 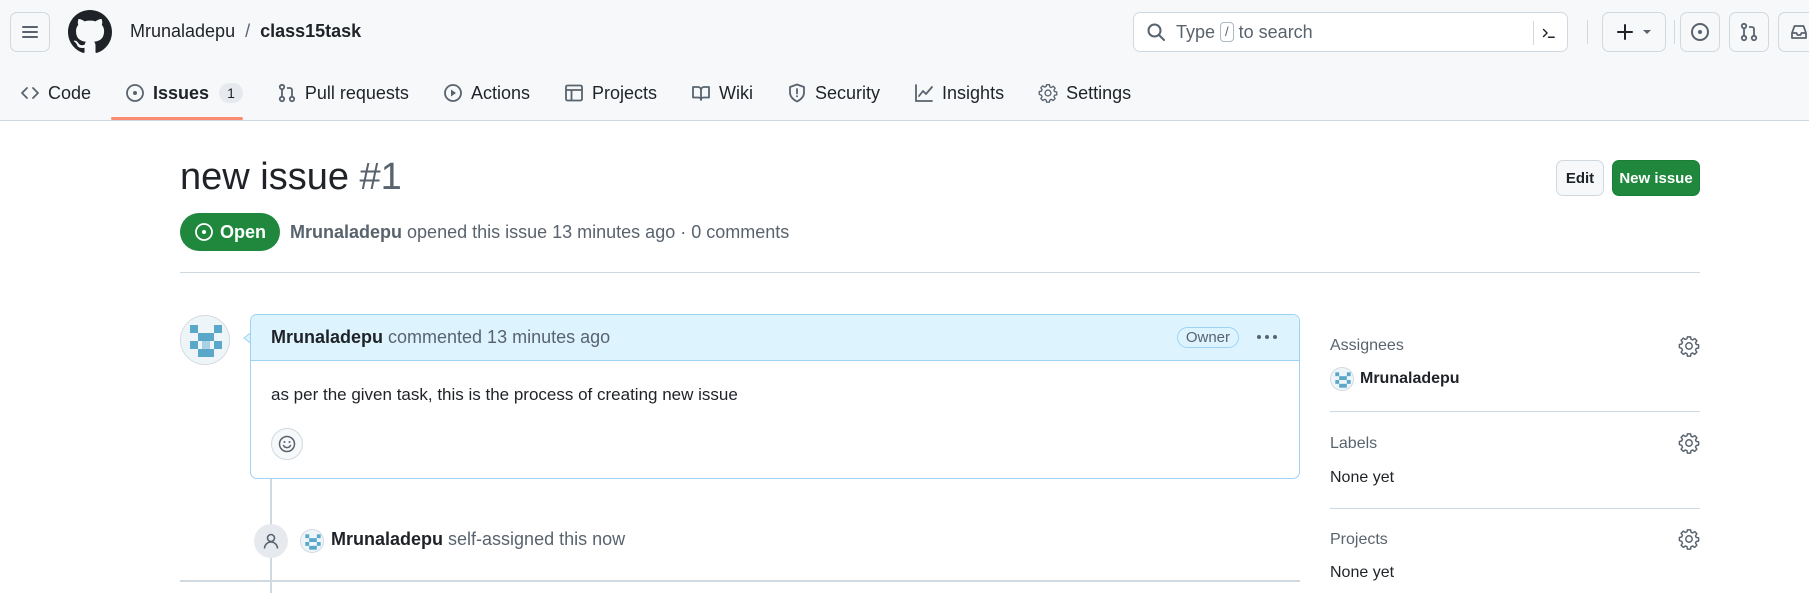 I want to click on tab-issues: Issues 1, so click(x=181, y=93).